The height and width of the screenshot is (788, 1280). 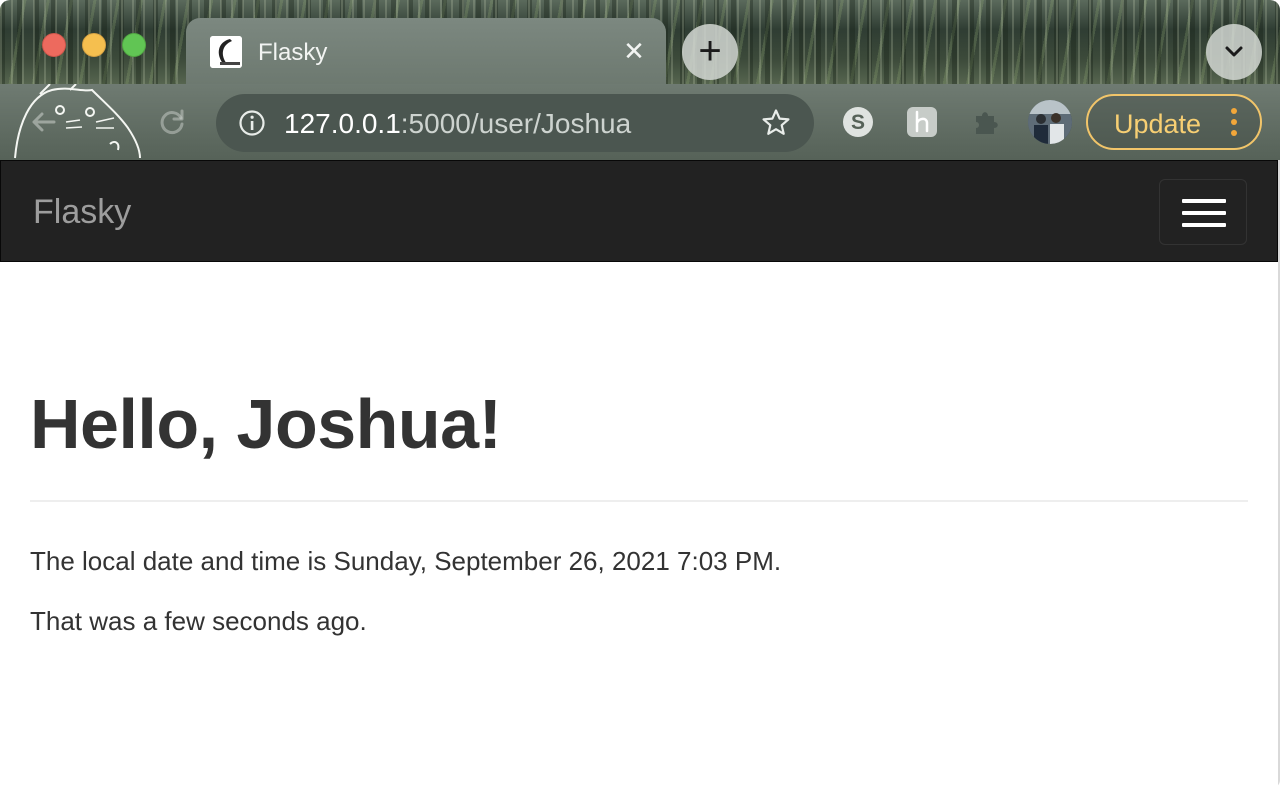 I want to click on address-bar: 127.0.0.1:5000/user/Joshua, so click(x=515, y=123).